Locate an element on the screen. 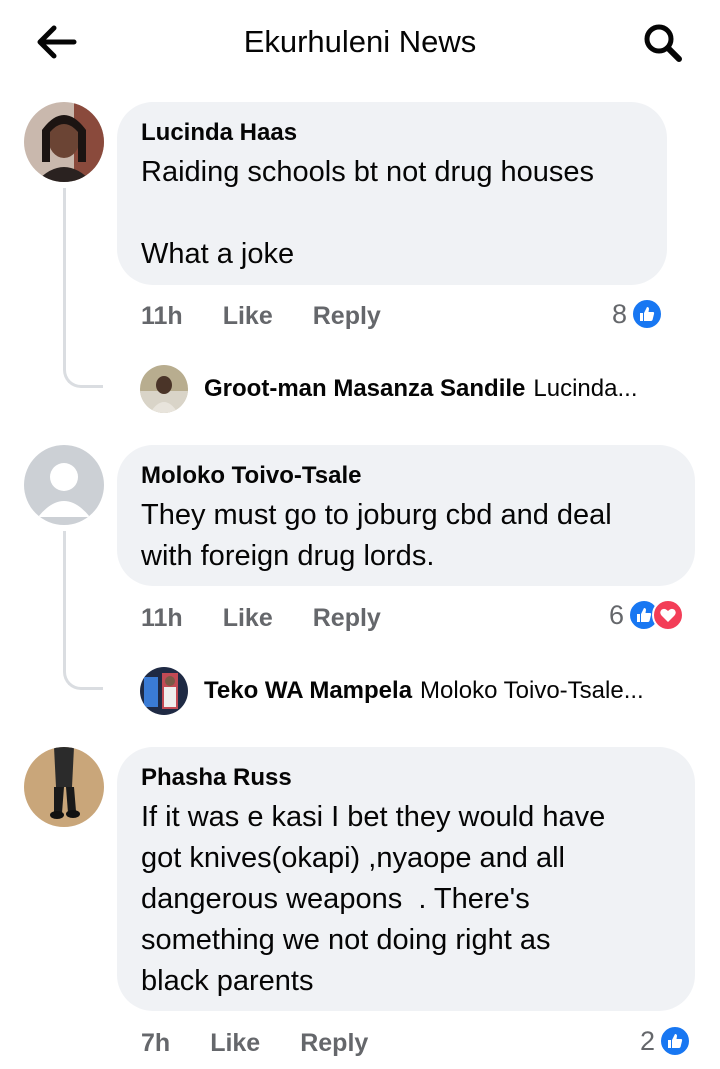  reply-author: Teko WA Mampela is located at coordinates (308, 690).